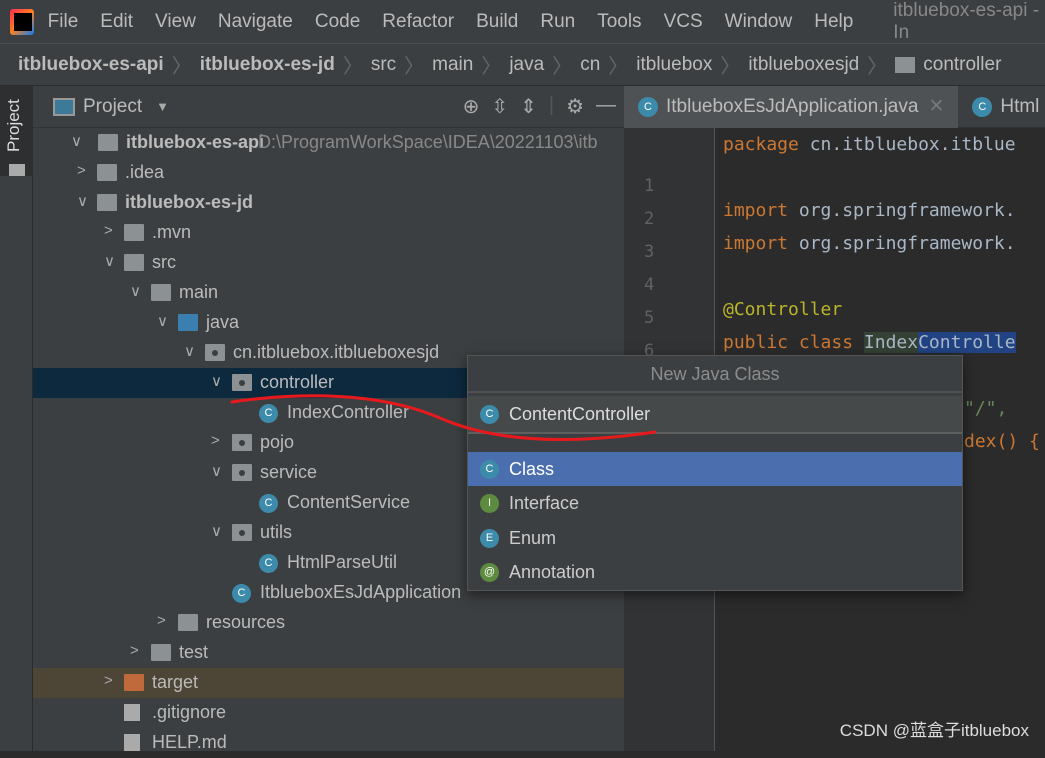 This screenshot has width=1045, height=758. I want to click on option-annotation: @ Annotation, so click(715, 572).